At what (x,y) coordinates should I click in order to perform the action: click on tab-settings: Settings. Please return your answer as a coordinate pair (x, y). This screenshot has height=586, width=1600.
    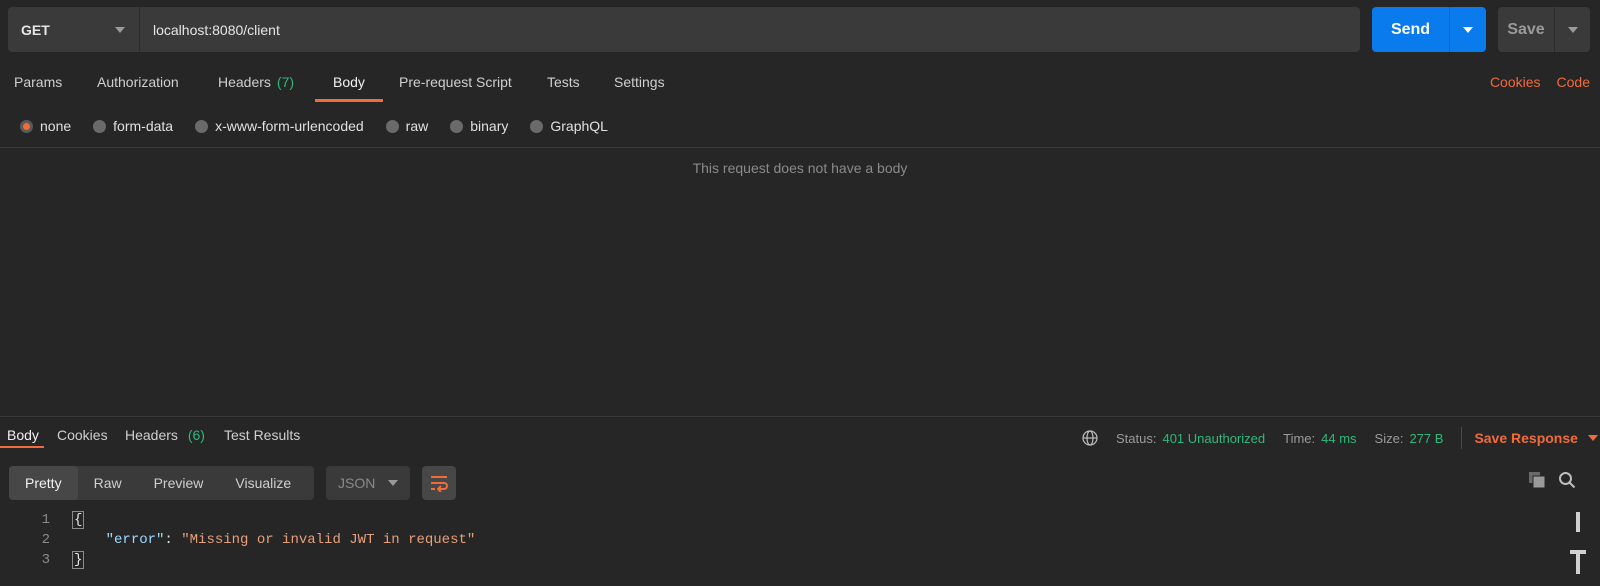
    Looking at the image, I should click on (639, 82).